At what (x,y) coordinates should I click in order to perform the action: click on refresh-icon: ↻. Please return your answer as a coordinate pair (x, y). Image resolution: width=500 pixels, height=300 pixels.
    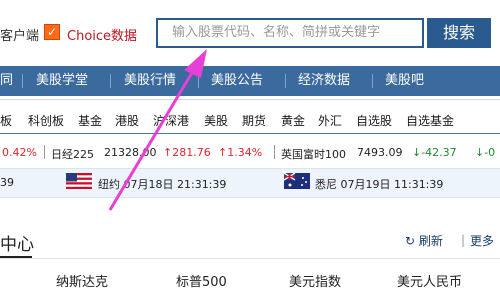
    Looking at the image, I should click on (410, 241).